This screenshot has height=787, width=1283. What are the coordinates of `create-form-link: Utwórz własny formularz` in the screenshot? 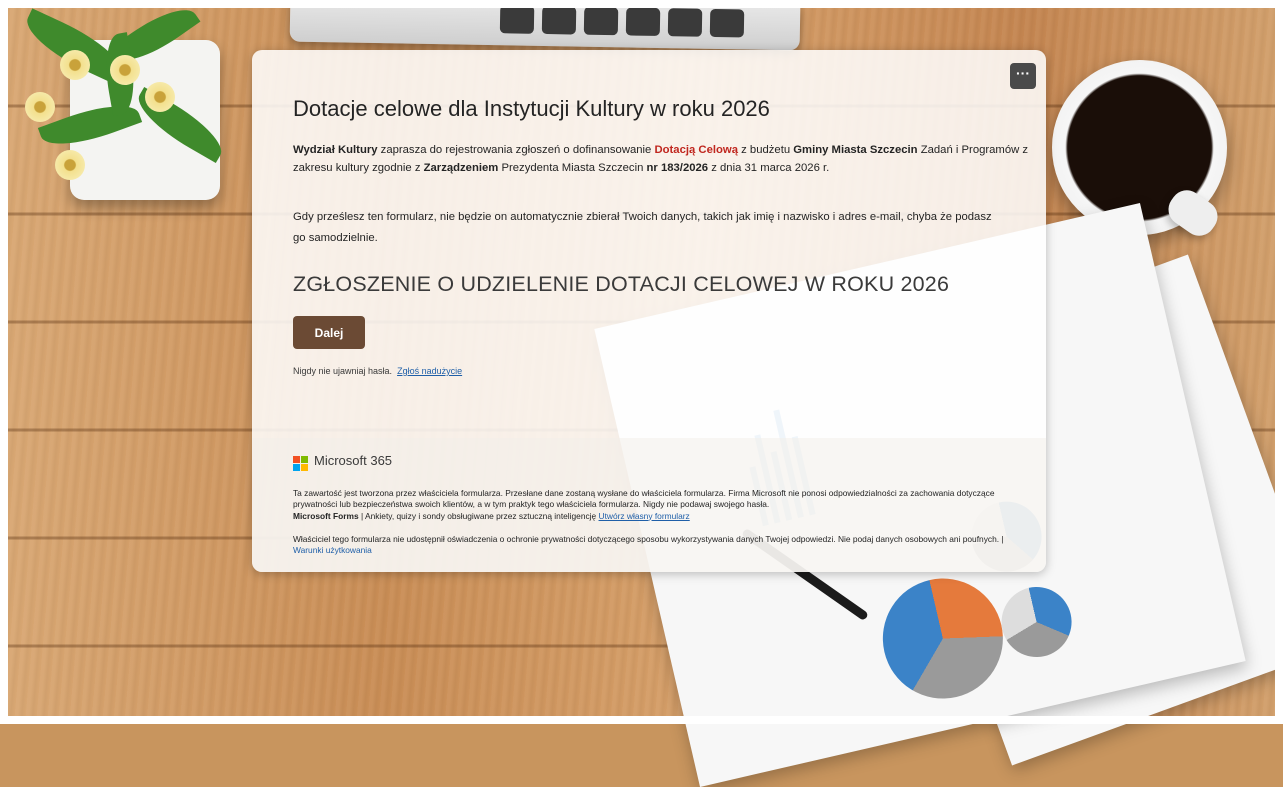 It's located at (644, 516).